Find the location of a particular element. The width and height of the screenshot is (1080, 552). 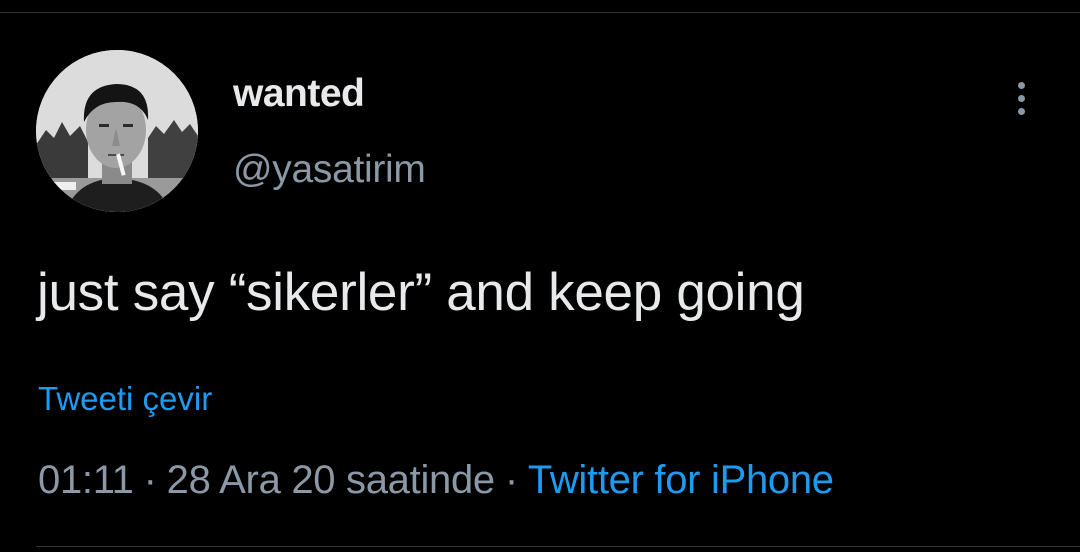

bottom-divider is located at coordinates (558, 546).